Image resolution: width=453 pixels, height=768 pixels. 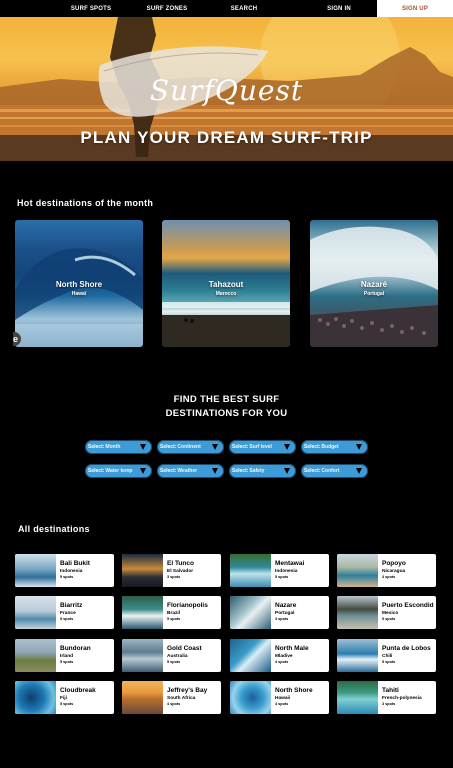 I want to click on destination-card: North Male Mladive 4 spots, so click(x=279, y=655).